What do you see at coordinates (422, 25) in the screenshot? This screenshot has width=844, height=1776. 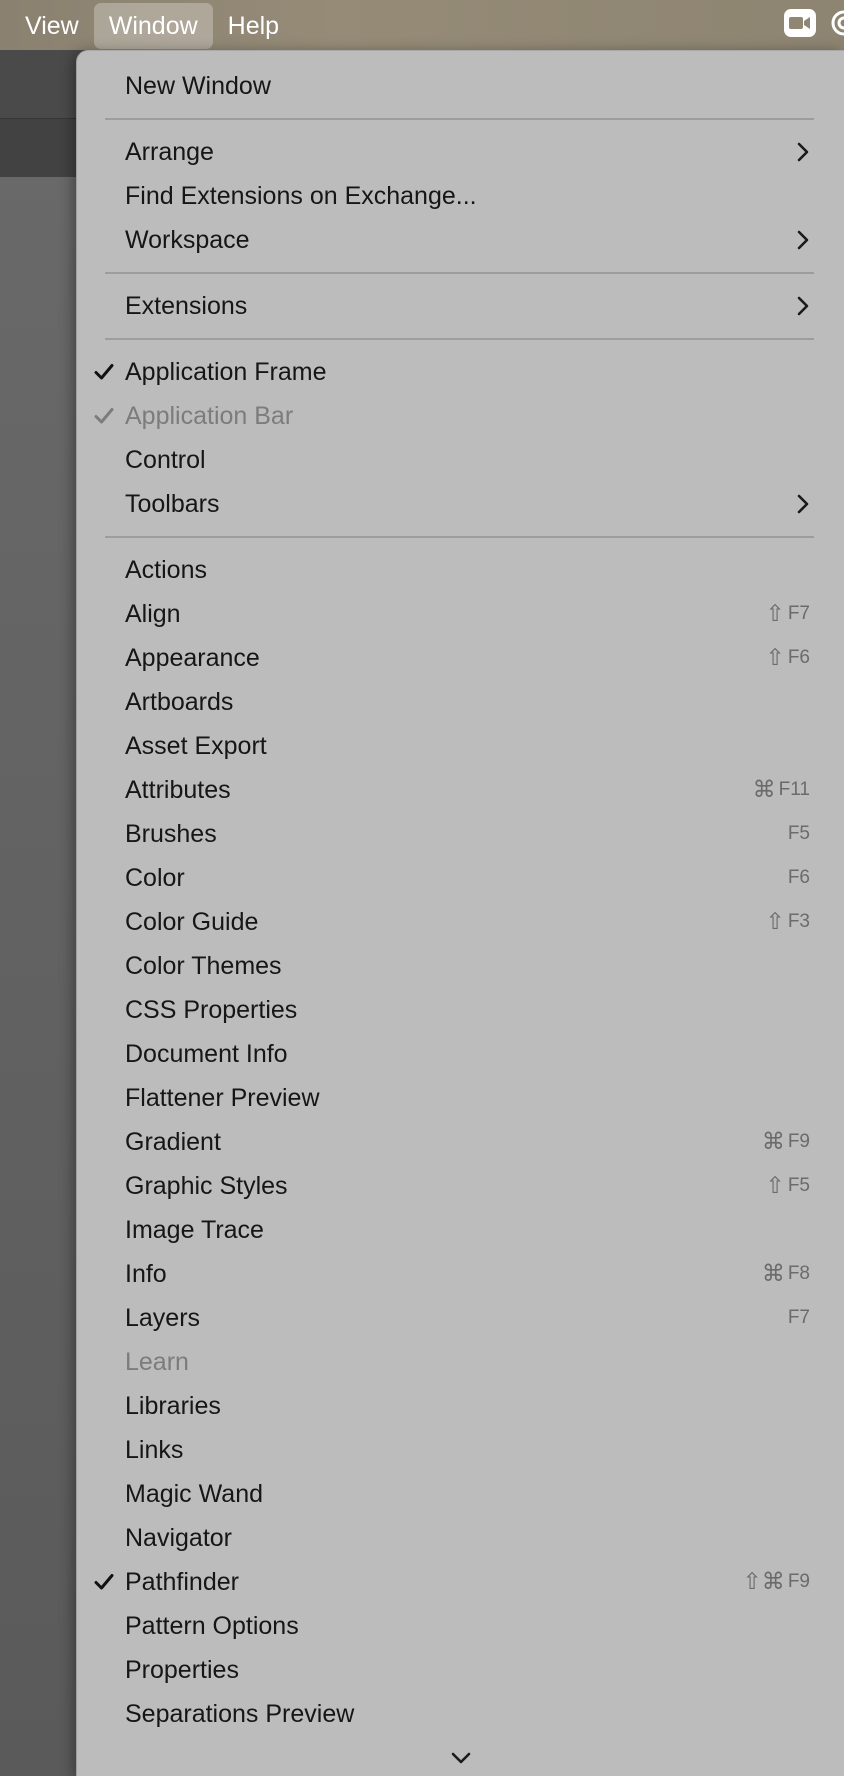 I see `menu-bar: View Window Help` at bounding box center [422, 25].